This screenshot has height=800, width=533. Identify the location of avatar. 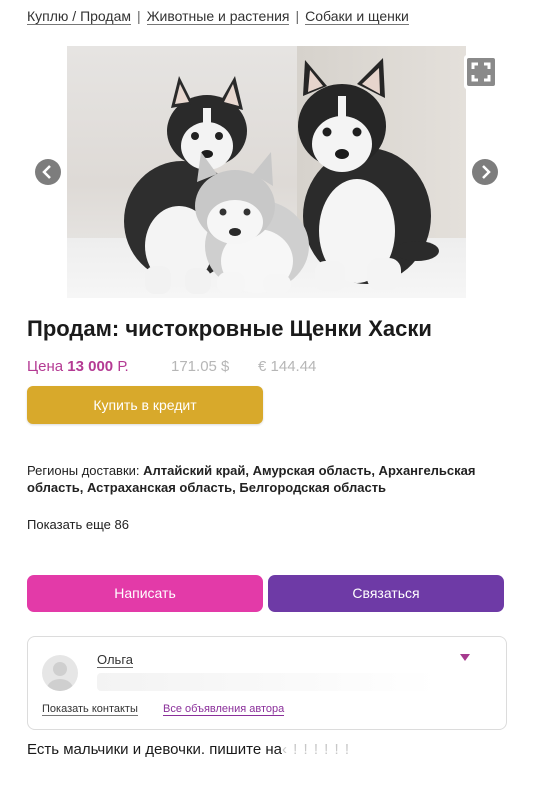
(60, 673).